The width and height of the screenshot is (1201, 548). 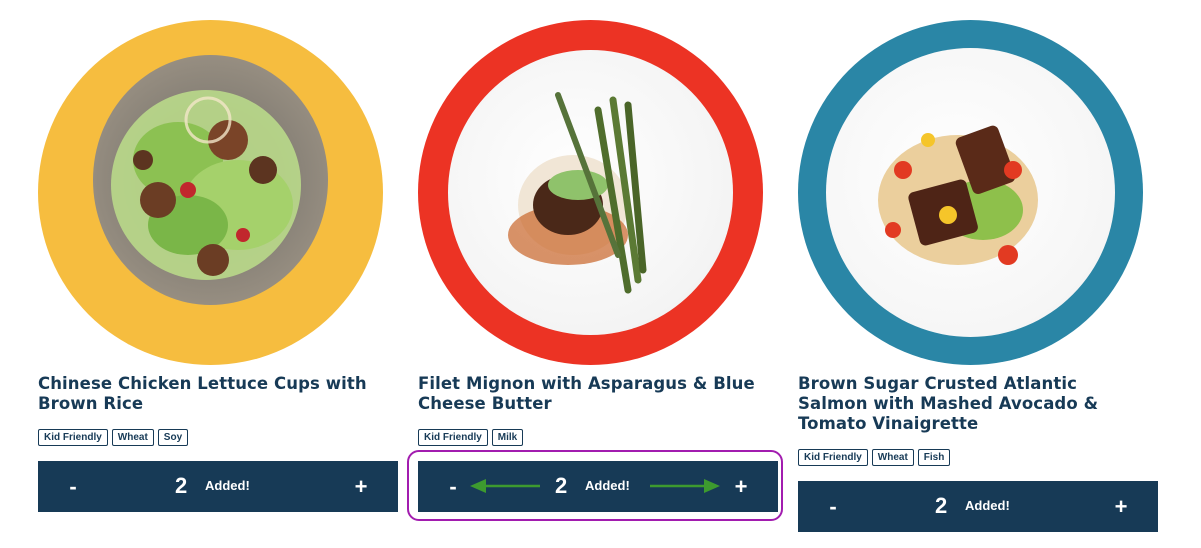 I want to click on arrow-right-icon, so click(x=685, y=486).